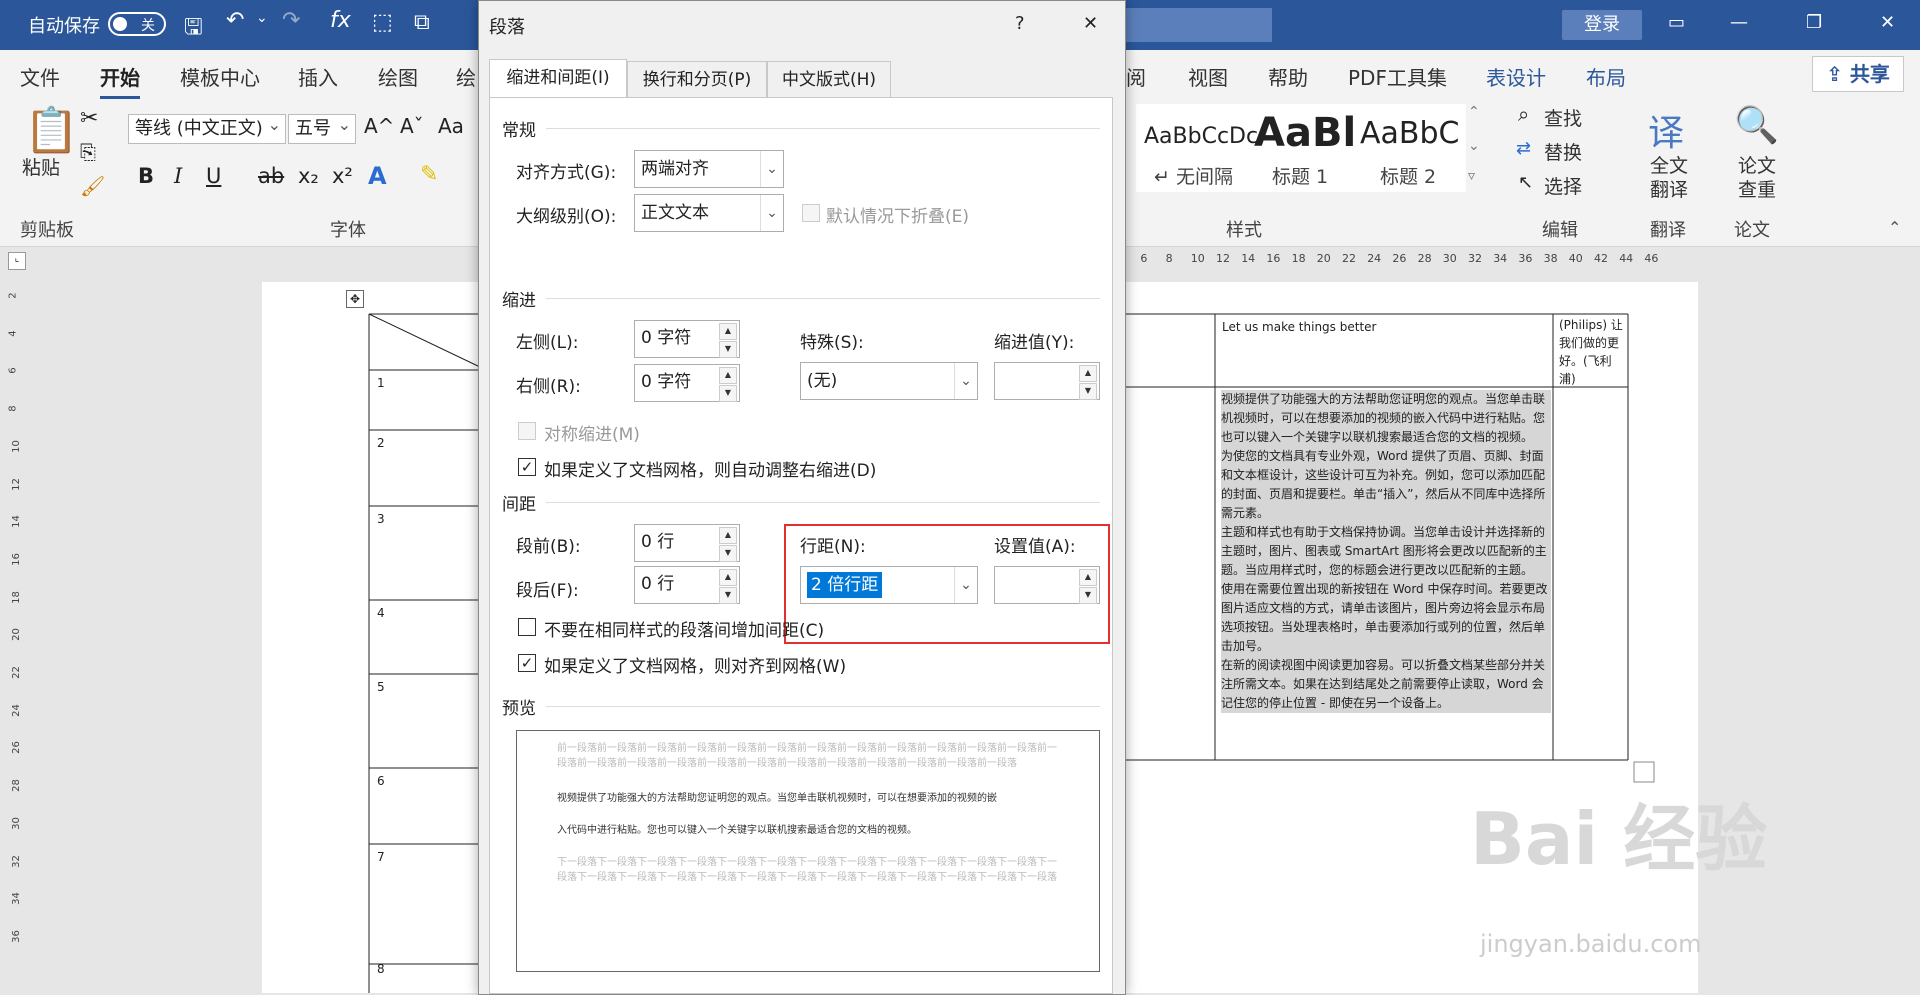 The width and height of the screenshot is (1920, 995). Describe the element at coordinates (422, 22) in the screenshot. I see `org-chart-icon: ⧉` at that location.